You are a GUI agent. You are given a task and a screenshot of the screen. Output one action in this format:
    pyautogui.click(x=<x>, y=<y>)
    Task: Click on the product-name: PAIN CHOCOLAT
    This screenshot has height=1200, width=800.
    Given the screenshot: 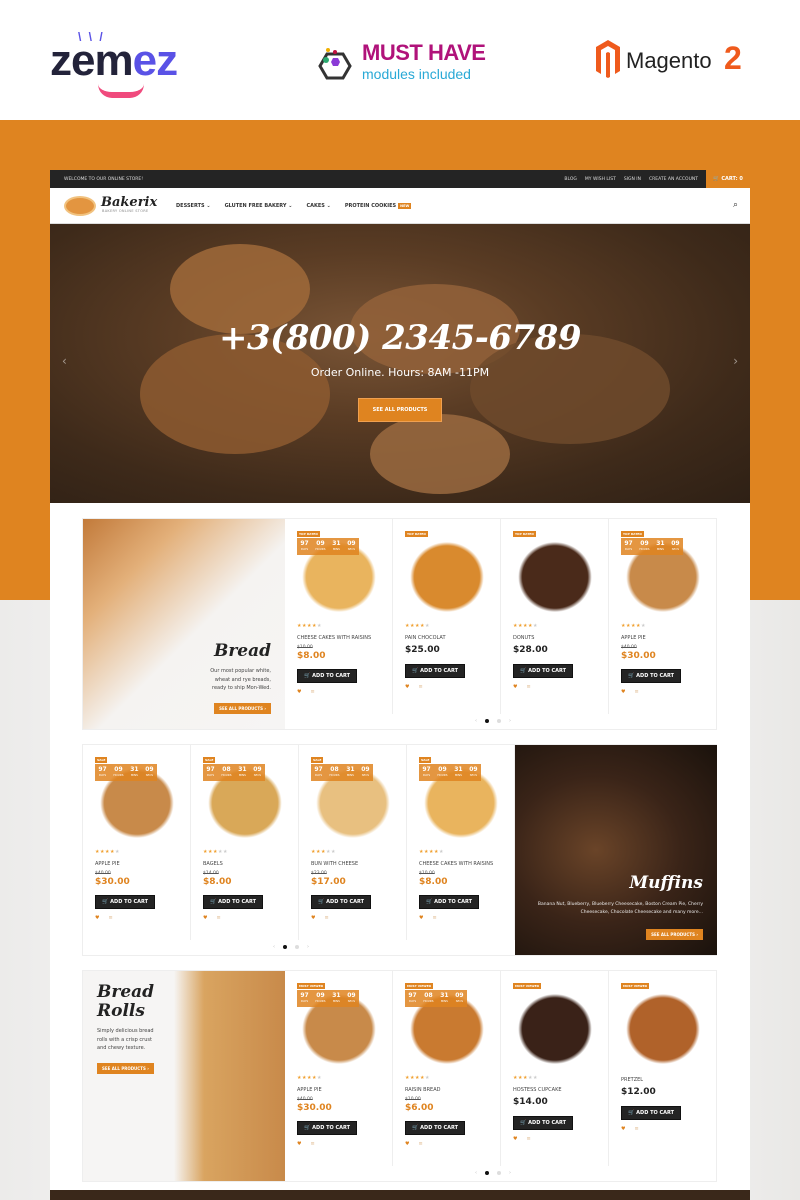 What is the action you would take?
    pyautogui.click(x=425, y=638)
    